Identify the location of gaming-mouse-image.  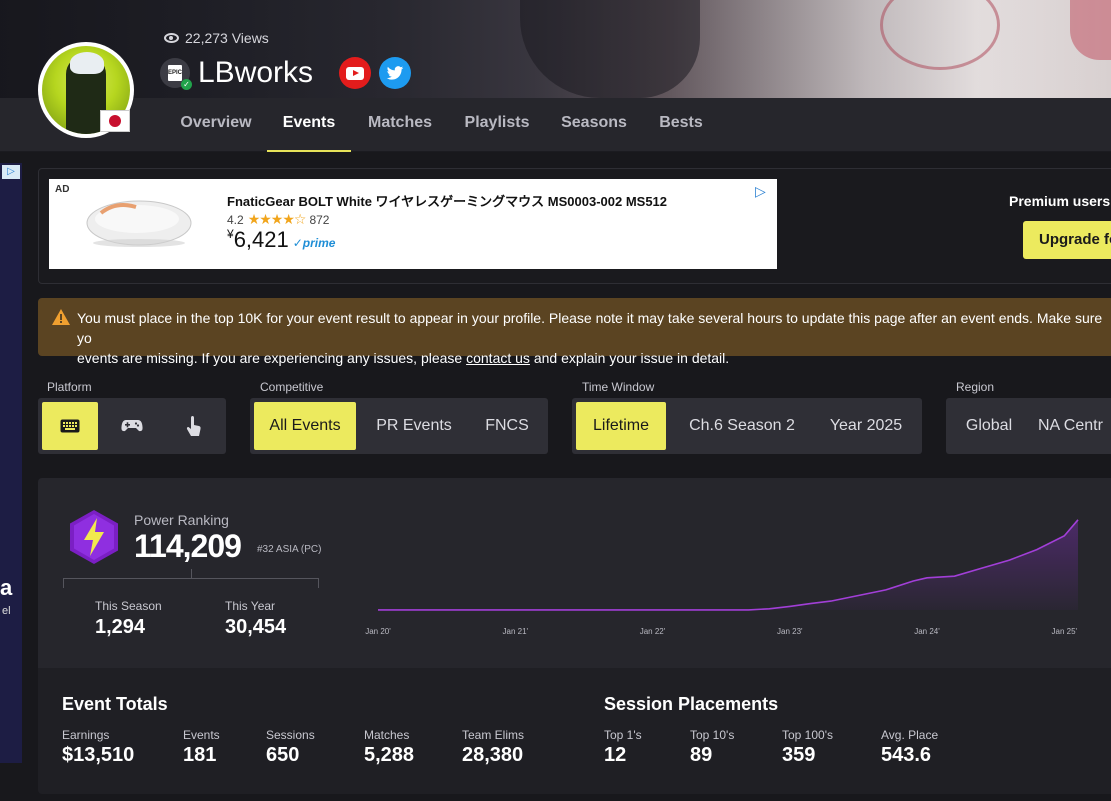
(139, 223).